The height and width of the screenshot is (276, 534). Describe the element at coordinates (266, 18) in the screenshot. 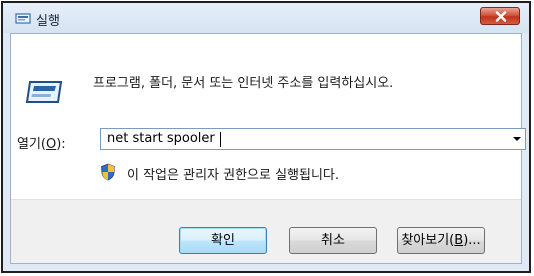

I see `title-bar: 실행` at that location.